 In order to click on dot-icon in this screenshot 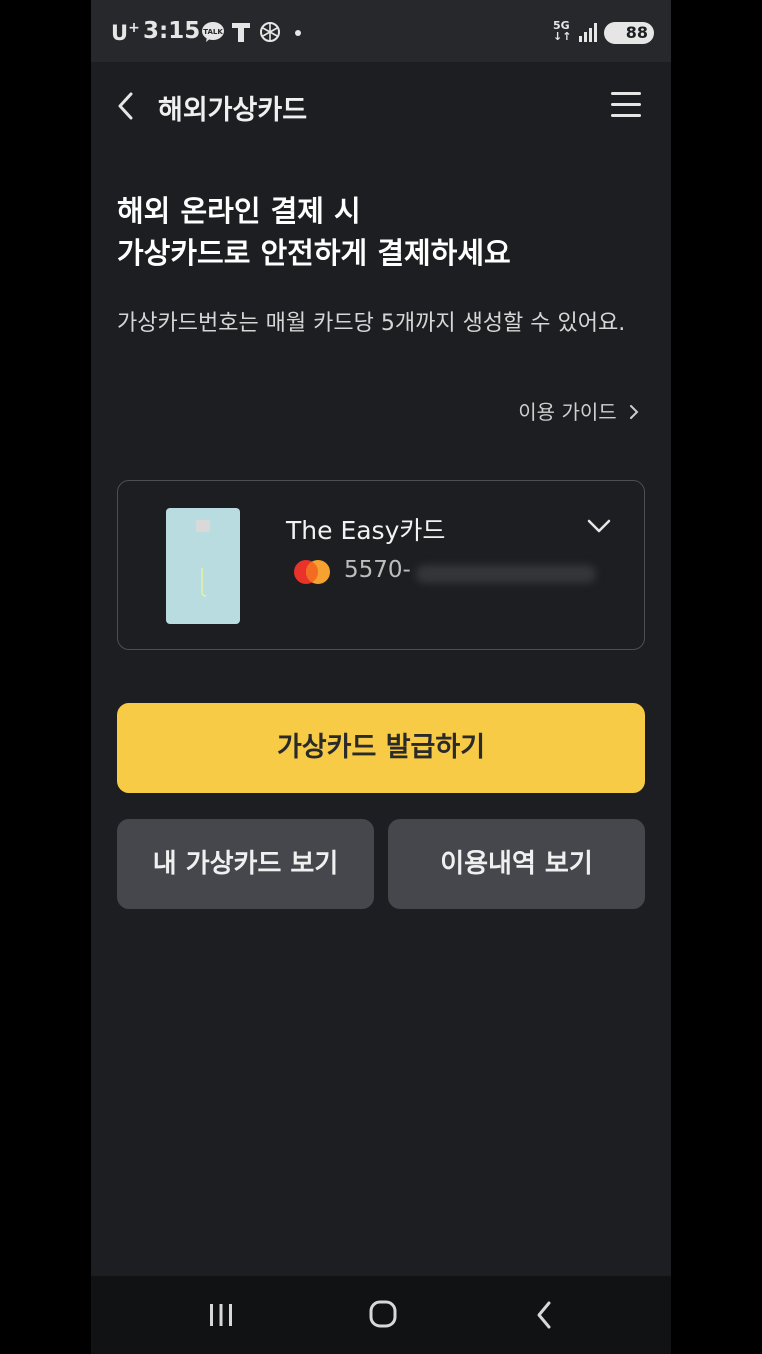, I will do `click(298, 33)`.